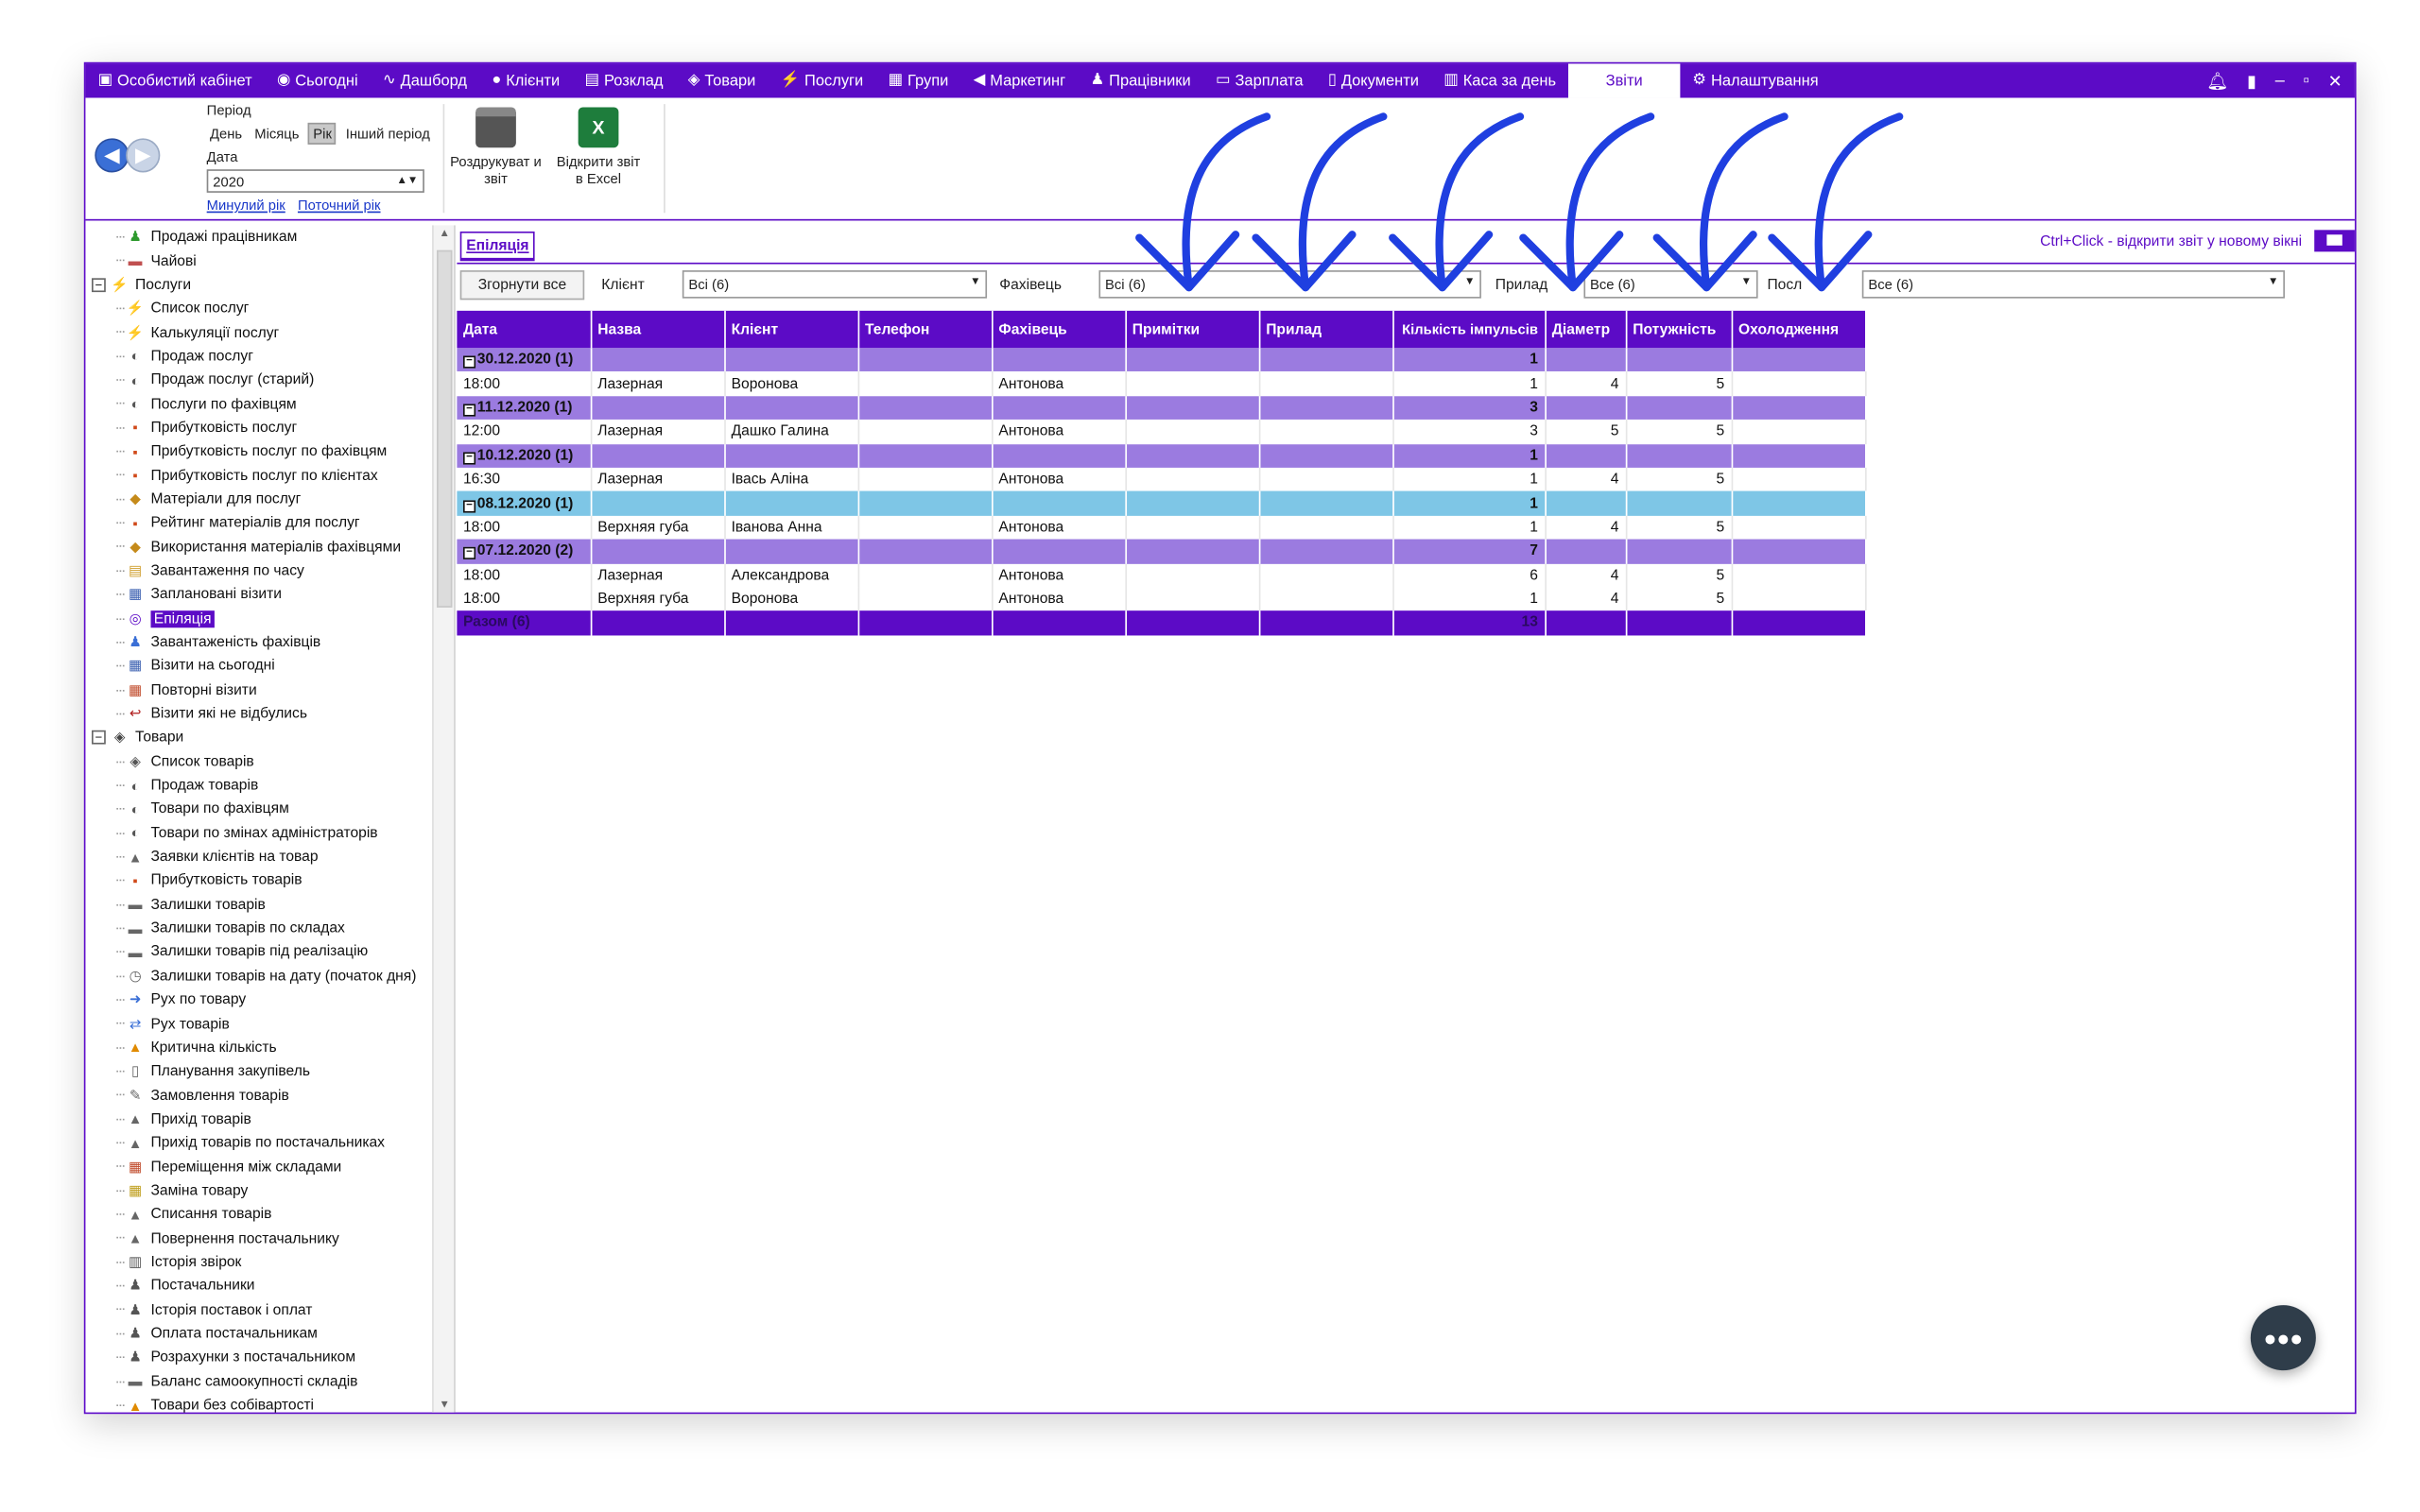 The height and width of the screenshot is (1512, 2420). Describe the element at coordinates (174, 80) in the screenshot. I see `nav-item: ▣ Особистий кабінет` at that location.